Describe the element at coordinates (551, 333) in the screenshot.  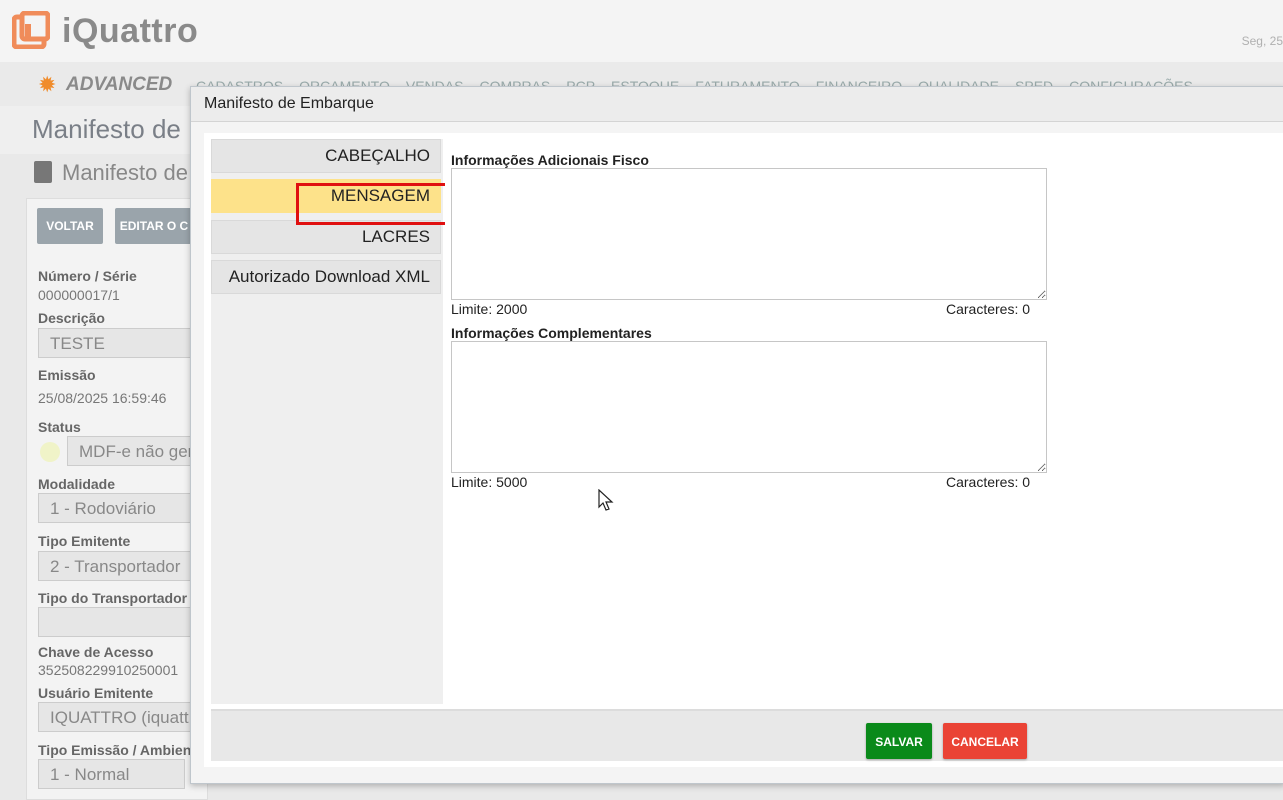
I see `complementares-label: Informações Complementares` at that location.